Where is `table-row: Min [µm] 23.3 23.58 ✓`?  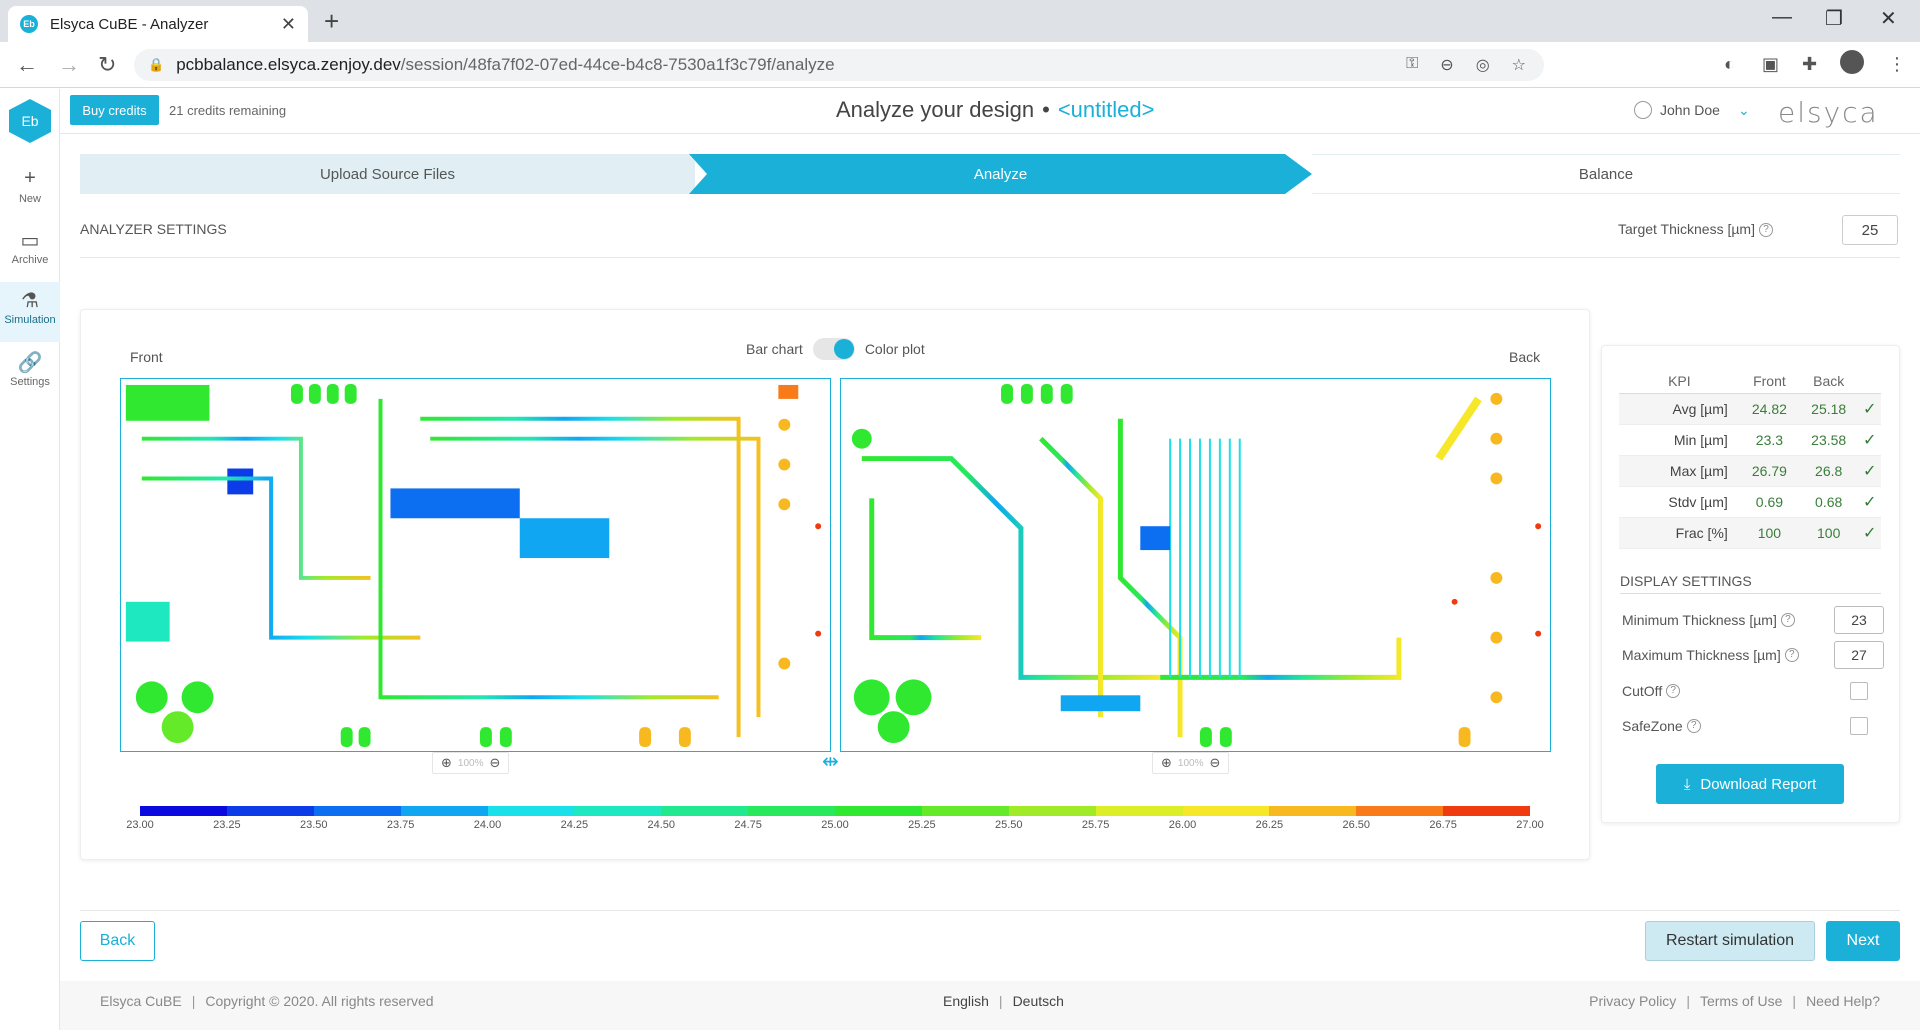 table-row: Min [µm] 23.3 23.58 ✓ is located at coordinates (1750, 440).